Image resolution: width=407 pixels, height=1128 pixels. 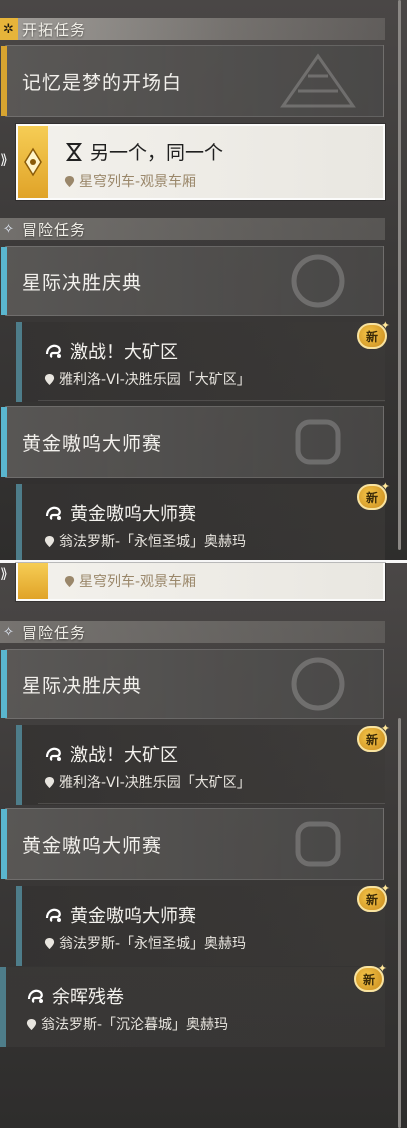 I want to click on trailblaze-emblem-icon: ✲, so click(x=9, y=29).